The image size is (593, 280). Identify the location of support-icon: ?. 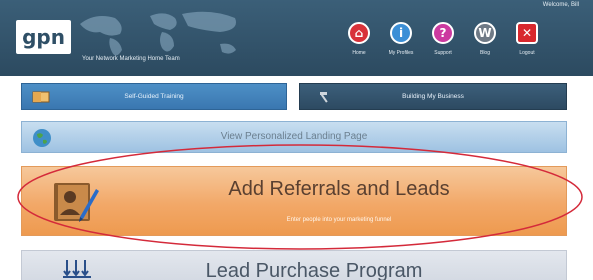
(443, 33).